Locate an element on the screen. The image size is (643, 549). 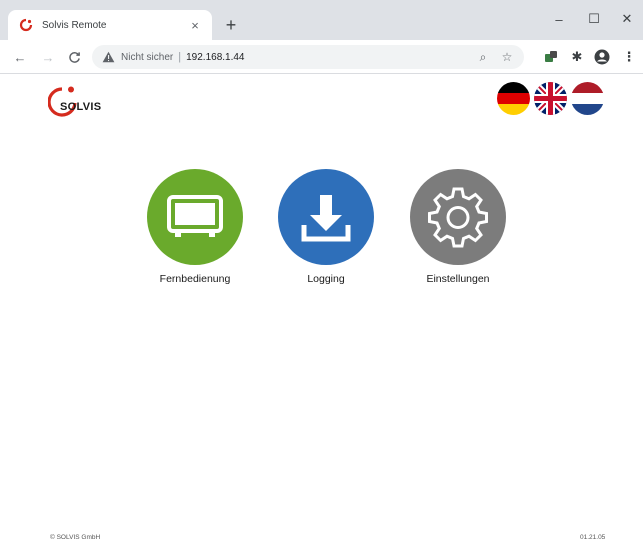
remote-screen-icon is located at coordinates (195, 216).